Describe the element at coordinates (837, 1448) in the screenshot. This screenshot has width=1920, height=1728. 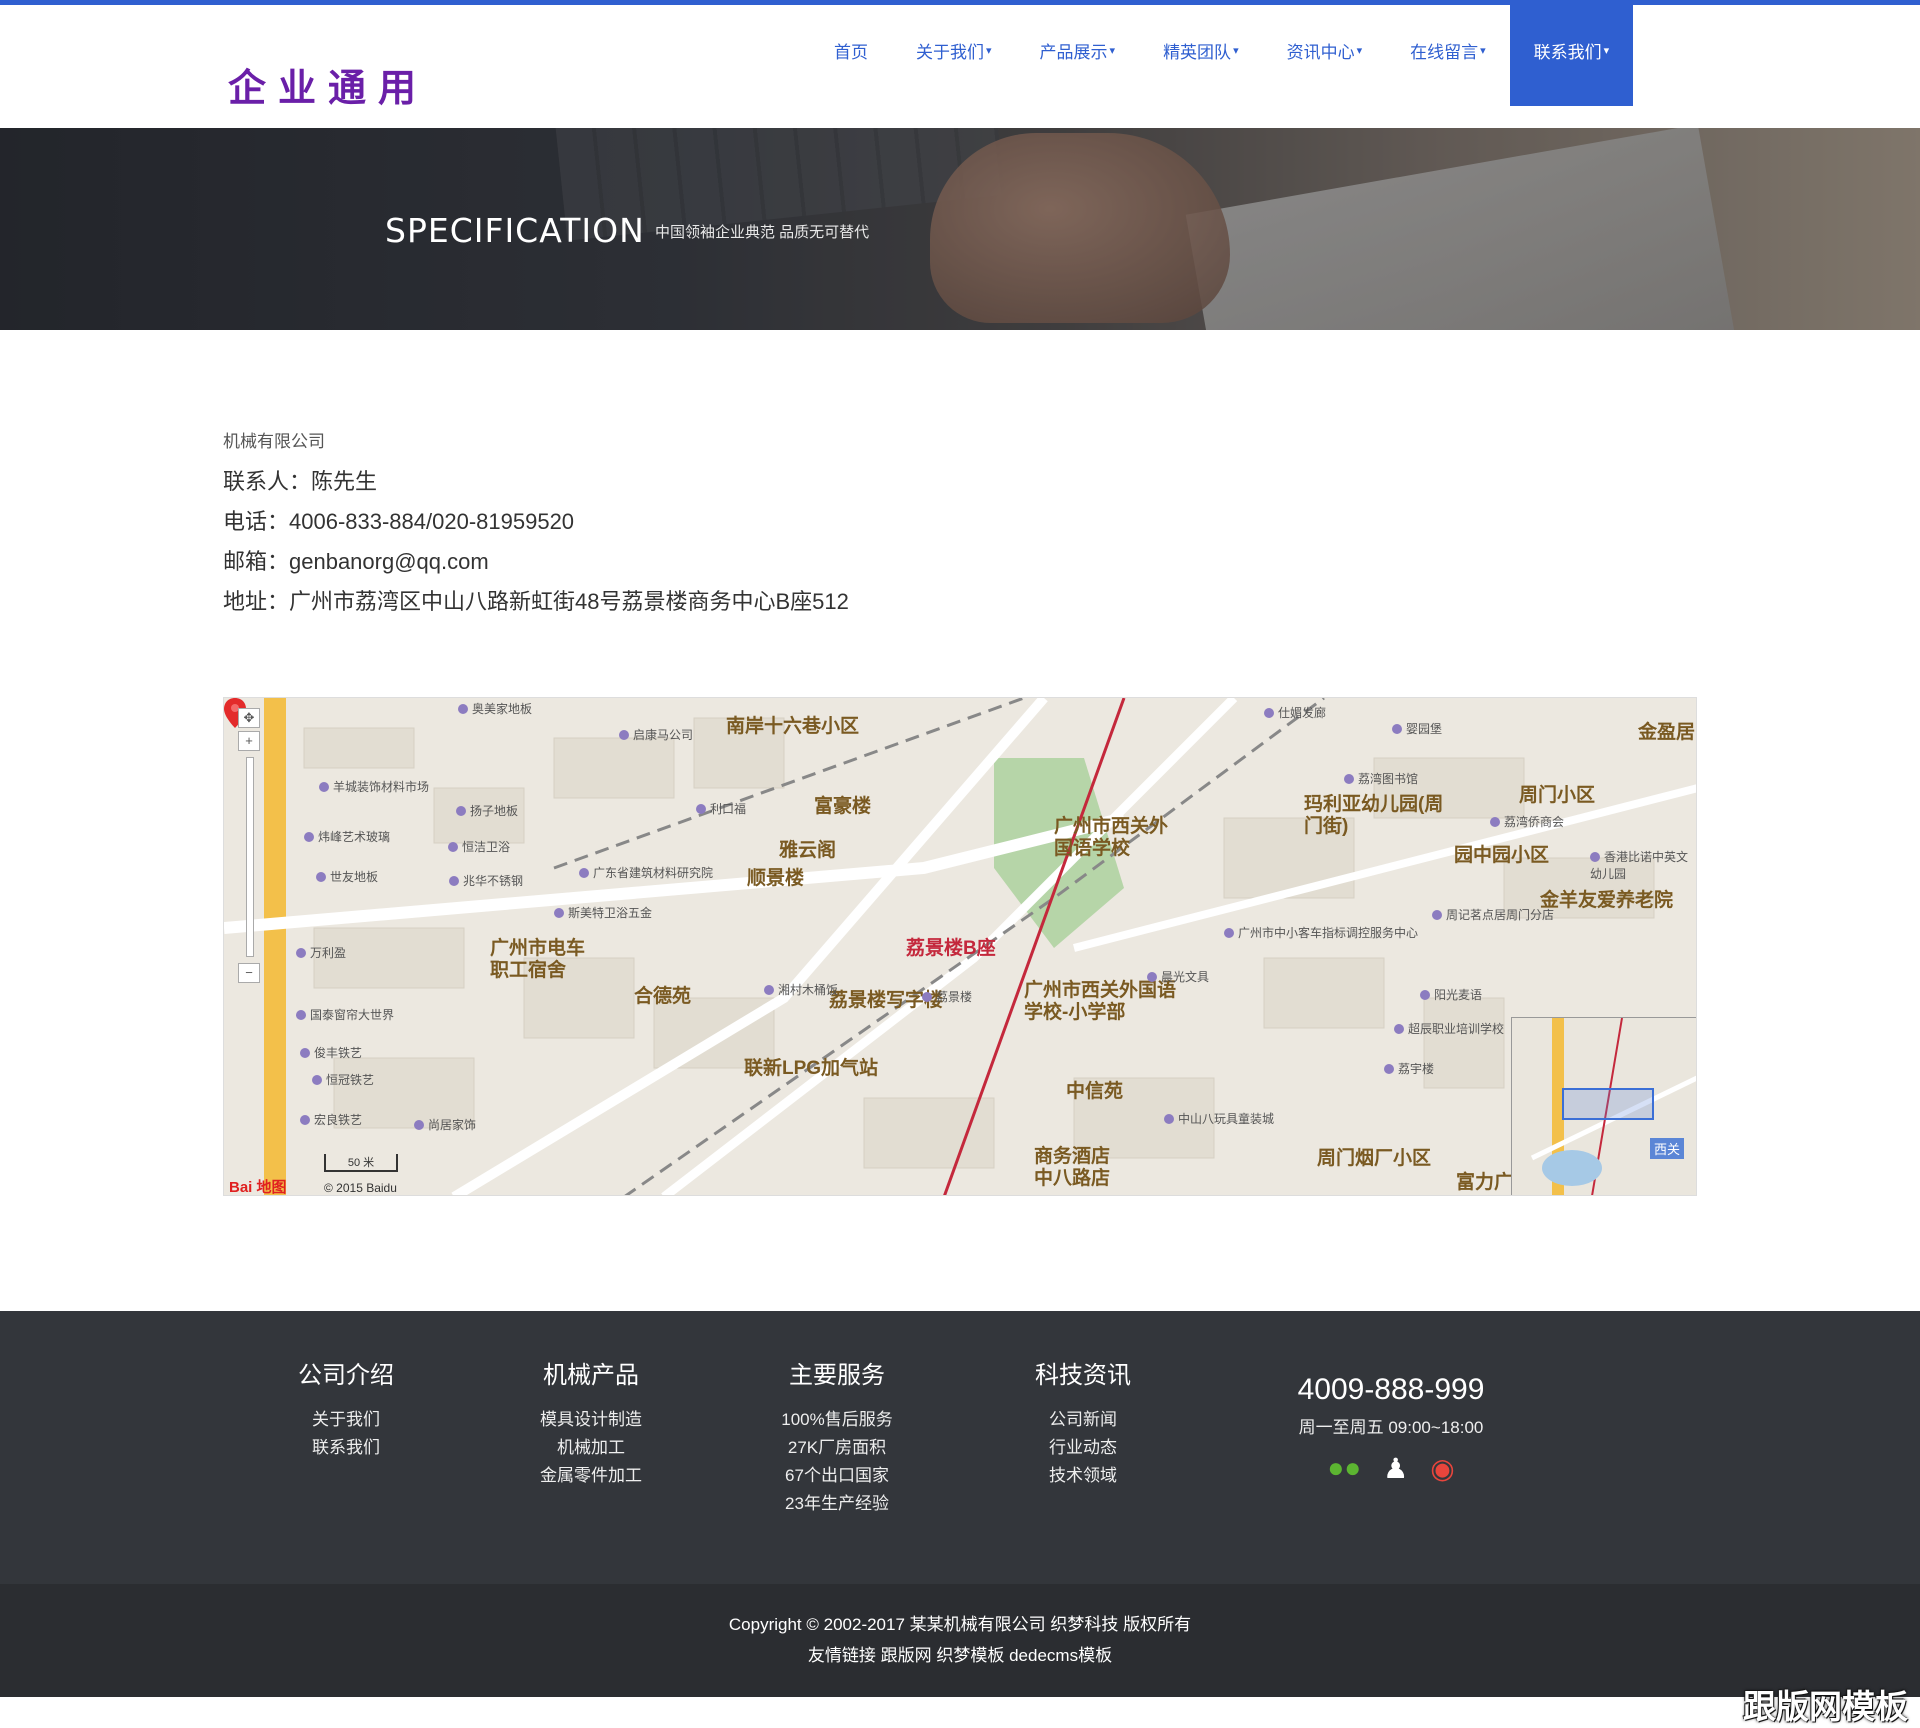
I see `footer-link: 27K厂房面积` at that location.